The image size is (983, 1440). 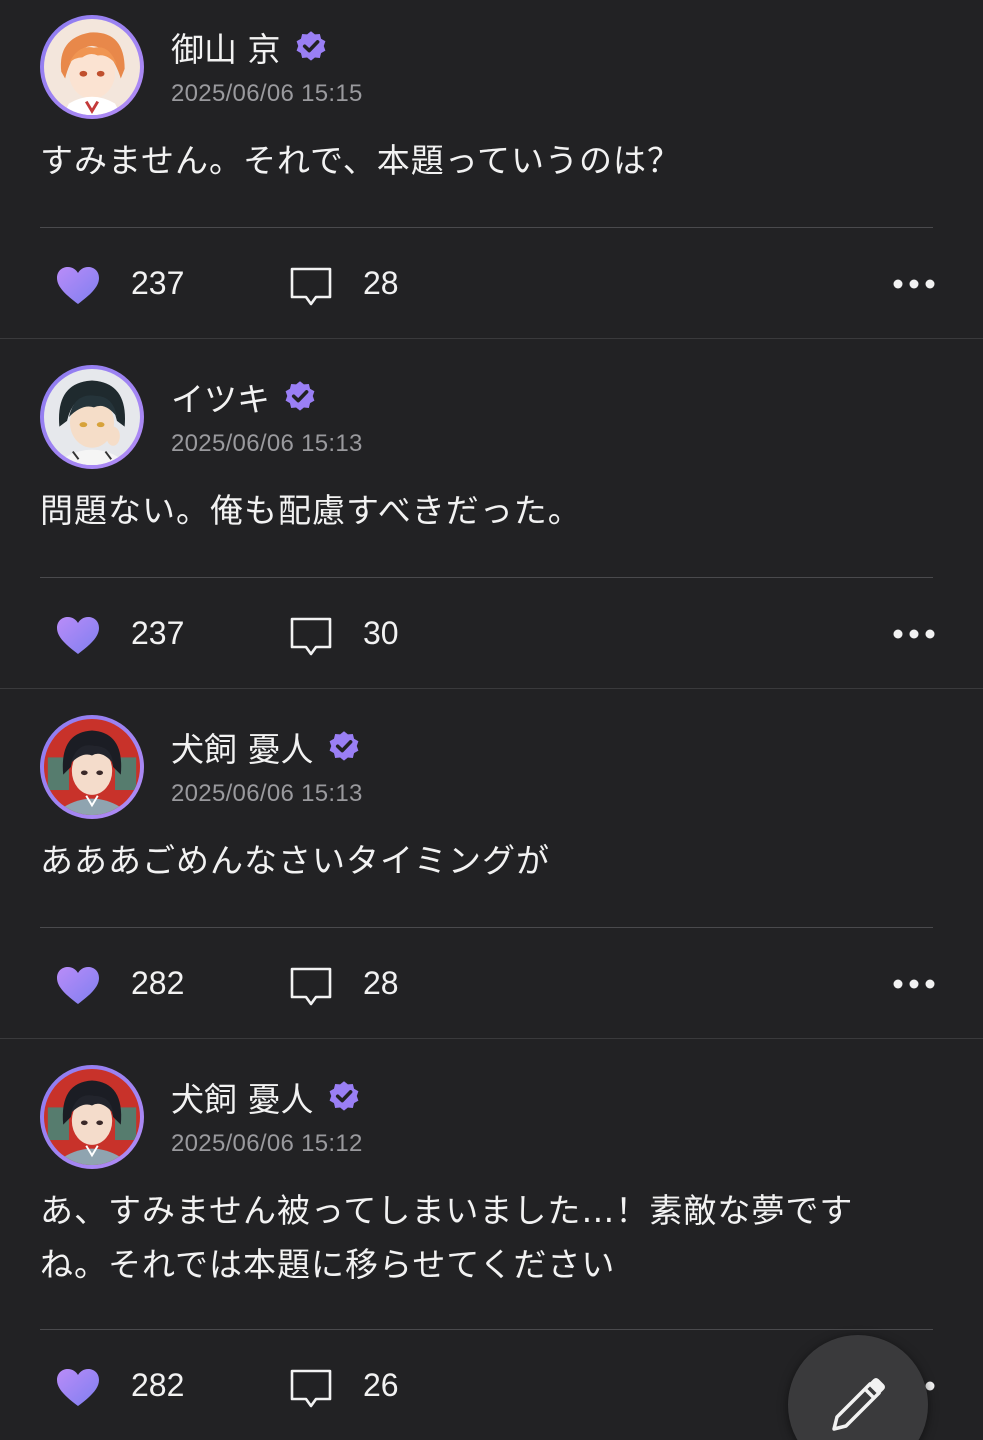 I want to click on post-timestamp: 2025/06/06 15:15, so click(x=267, y=93).